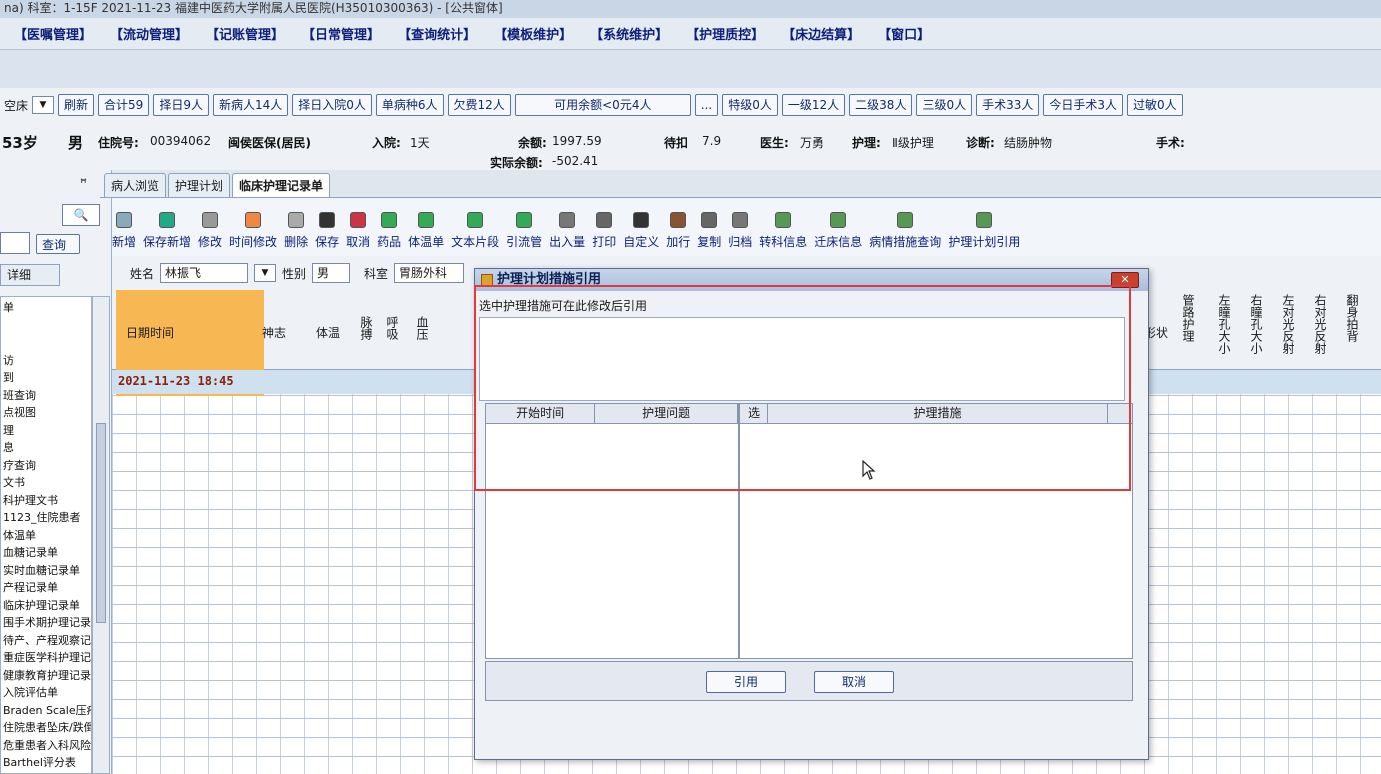  I want to click on toolbar-button-4: 删除, so click(296, 231).